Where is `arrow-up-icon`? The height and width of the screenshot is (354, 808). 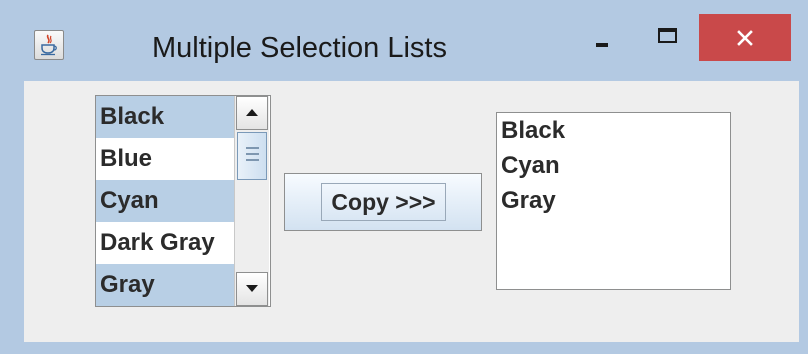
arrow-up-icon is located at coordinates (252, 112).